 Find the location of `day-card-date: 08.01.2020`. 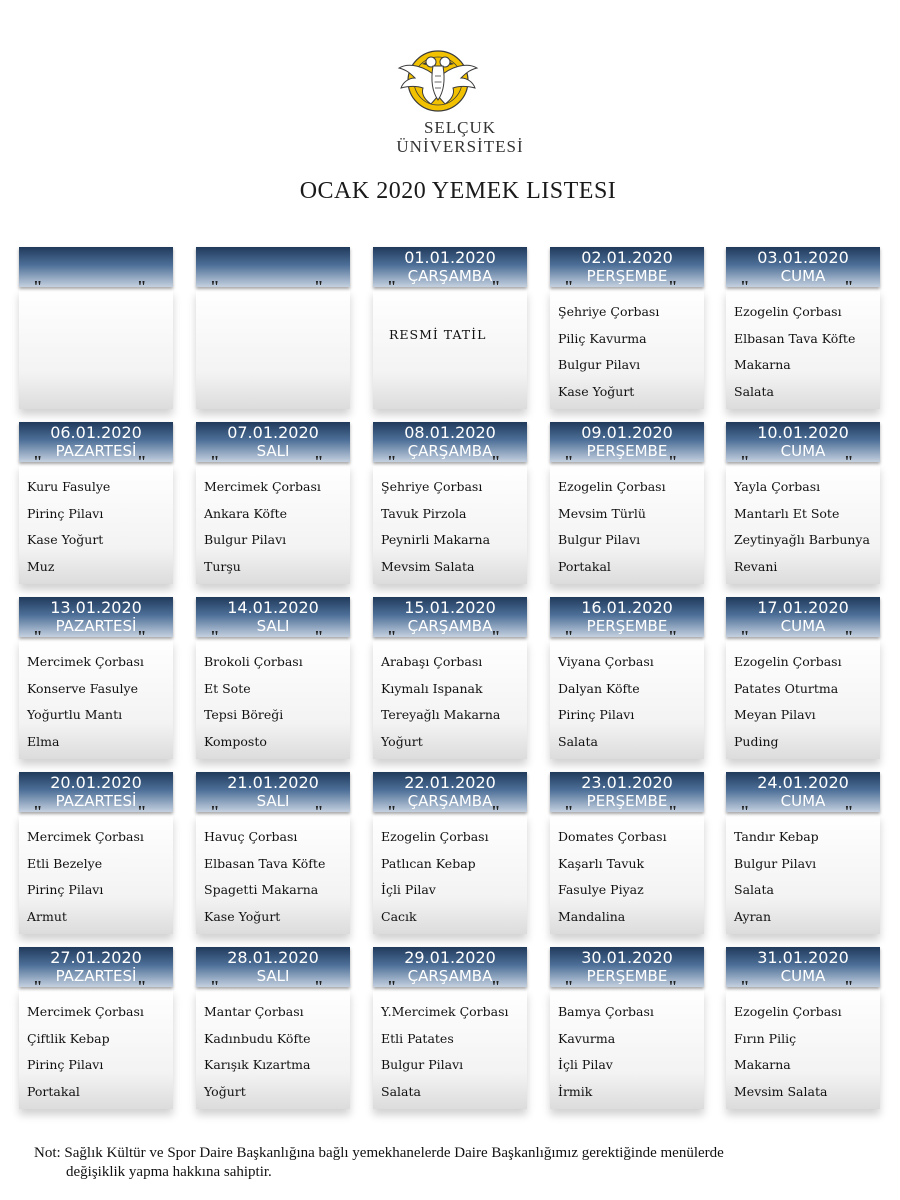

day-card-date: 08.01.2020 is located at coordinates (450, 432).